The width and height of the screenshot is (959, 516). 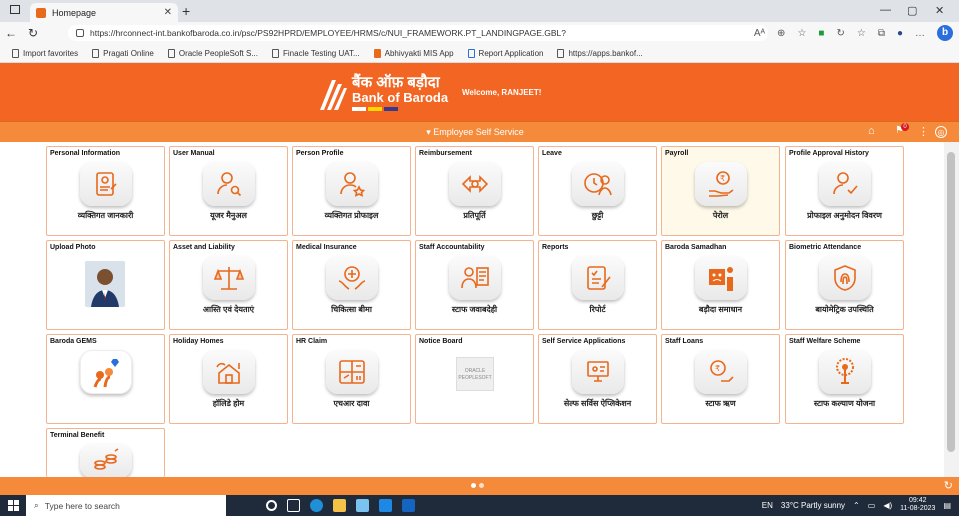 What do you see at coordinates (82, 505) in the screenshot?
I see `search-placeholder: Type here to search` at bounding box center [82, 505].